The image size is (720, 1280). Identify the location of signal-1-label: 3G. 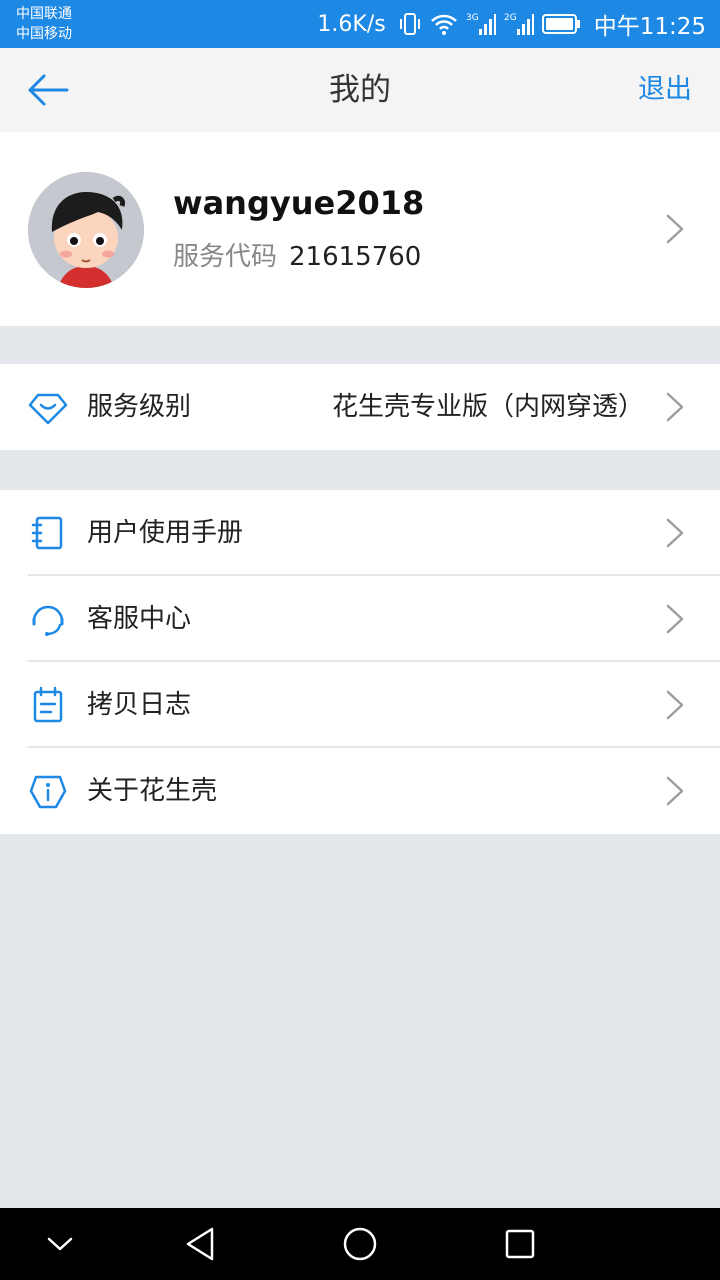
(472, 18).